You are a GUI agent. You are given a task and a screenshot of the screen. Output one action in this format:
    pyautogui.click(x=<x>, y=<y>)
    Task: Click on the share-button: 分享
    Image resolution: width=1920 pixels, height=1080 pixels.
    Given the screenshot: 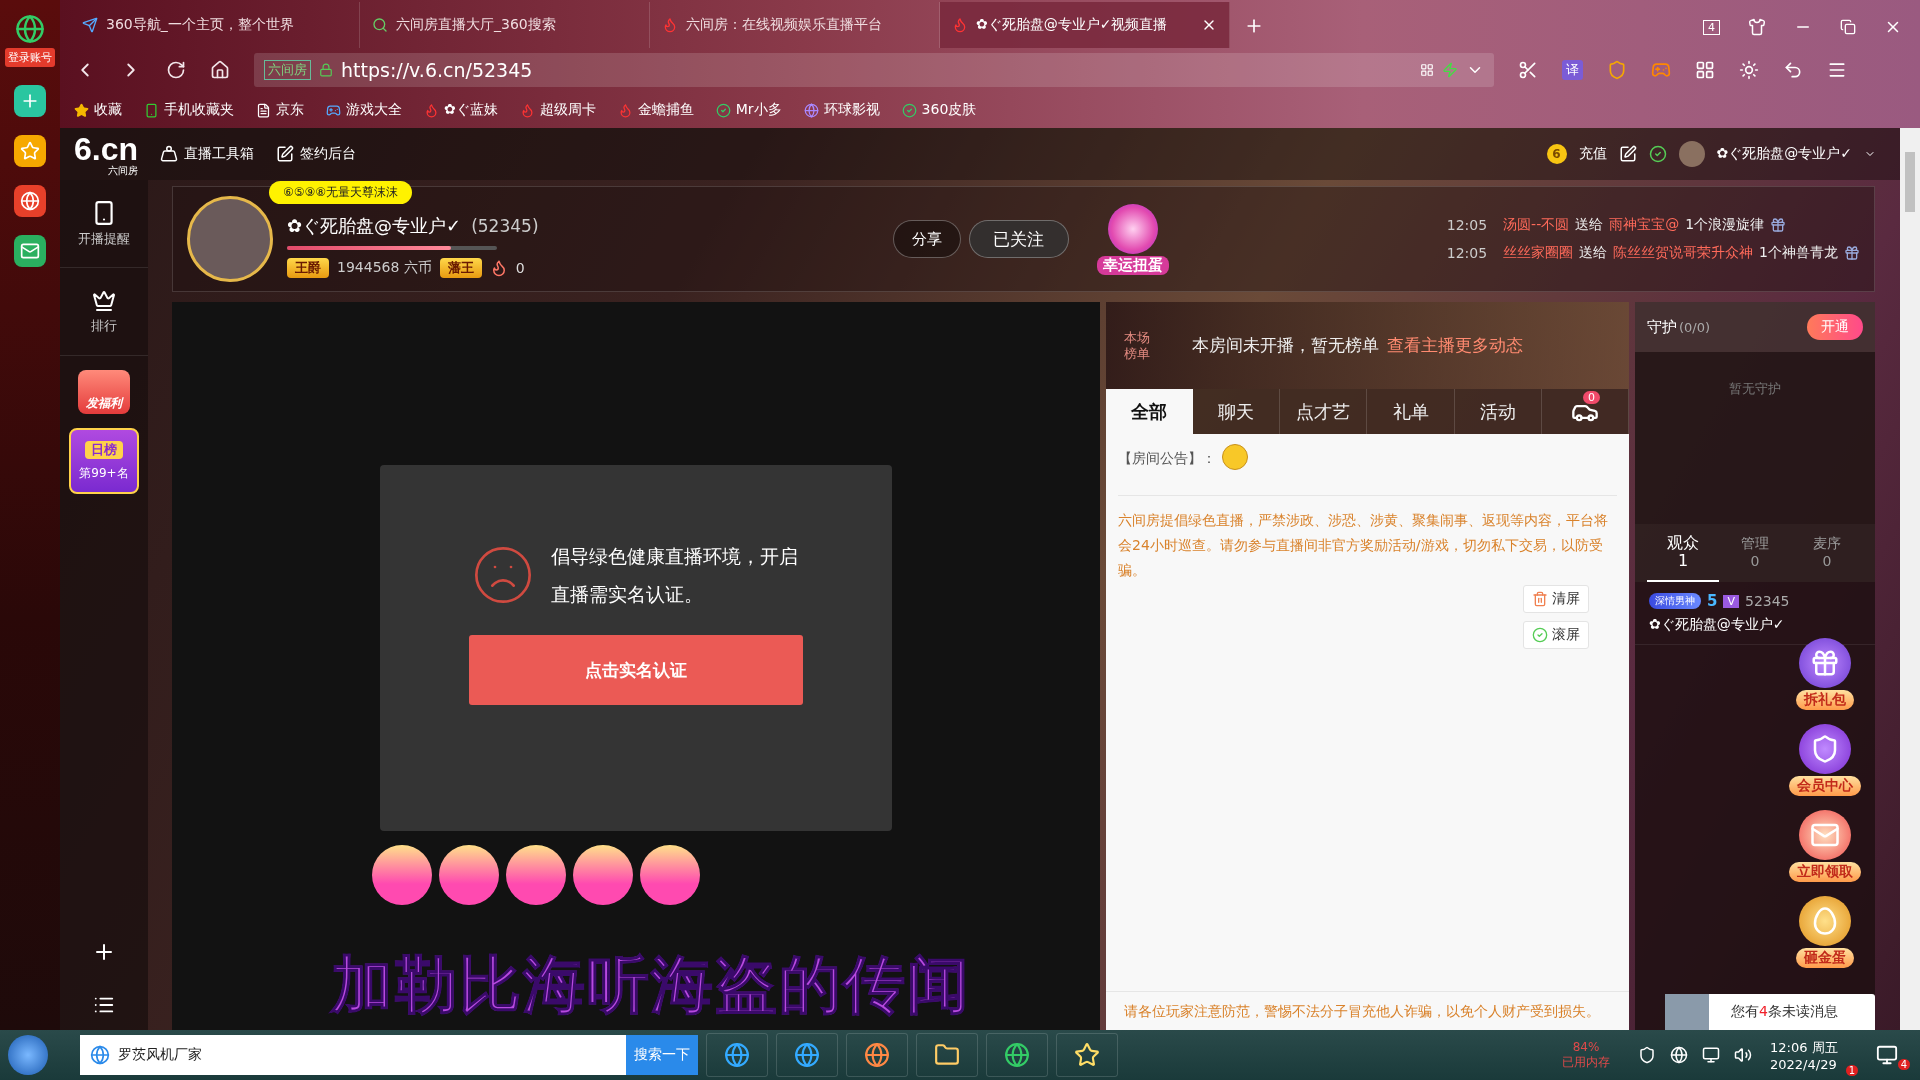 What is the action you would take?
    pyautogui.click(x=926, y=239)
    